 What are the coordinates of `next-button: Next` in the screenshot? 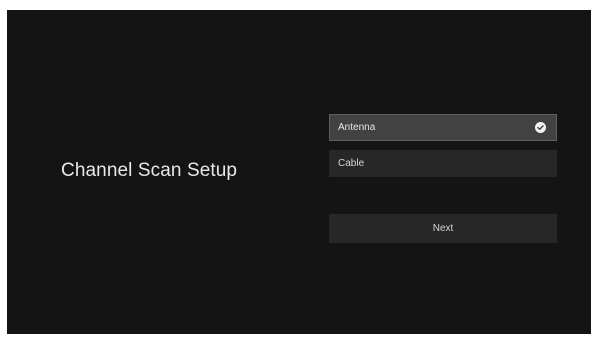 It's located at (443, 228).